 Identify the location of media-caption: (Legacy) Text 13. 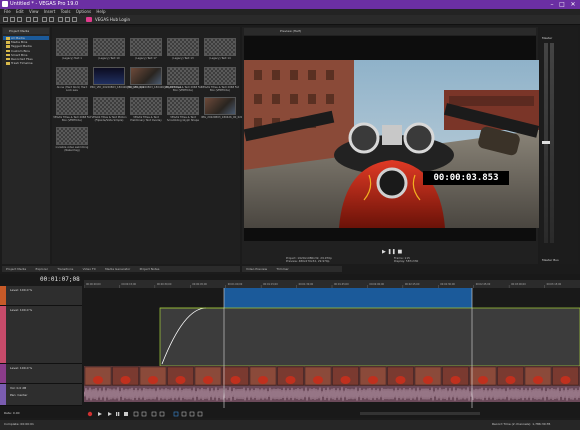
(183, 58).